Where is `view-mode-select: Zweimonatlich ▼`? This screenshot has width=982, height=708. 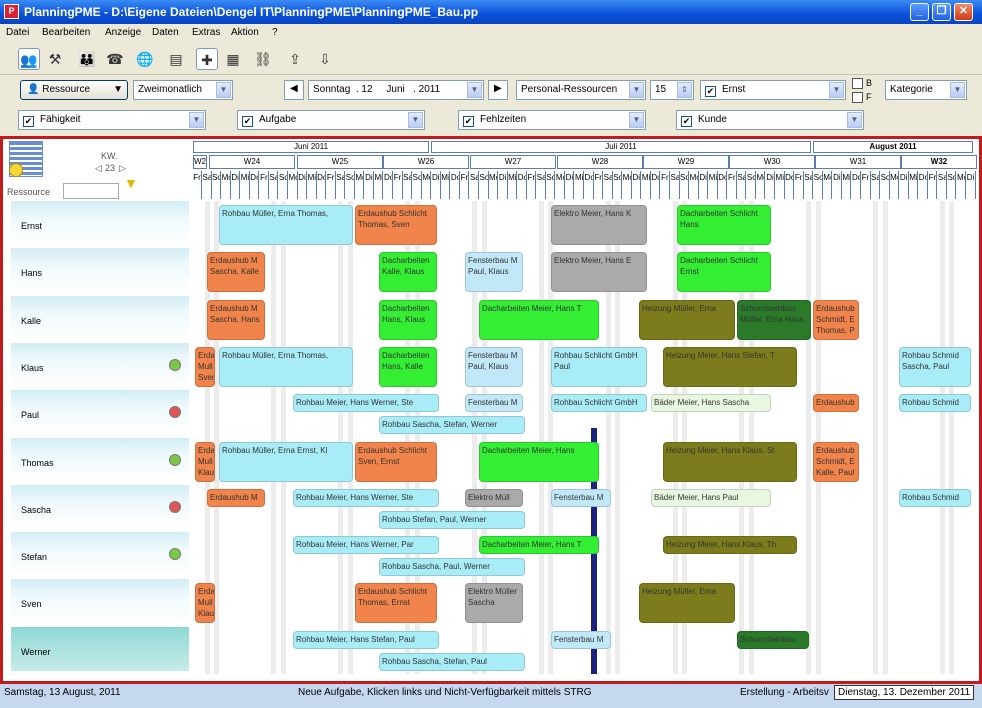
view-mode-select: Zweimonatlich ▼ is located at coordinates (183, 90).